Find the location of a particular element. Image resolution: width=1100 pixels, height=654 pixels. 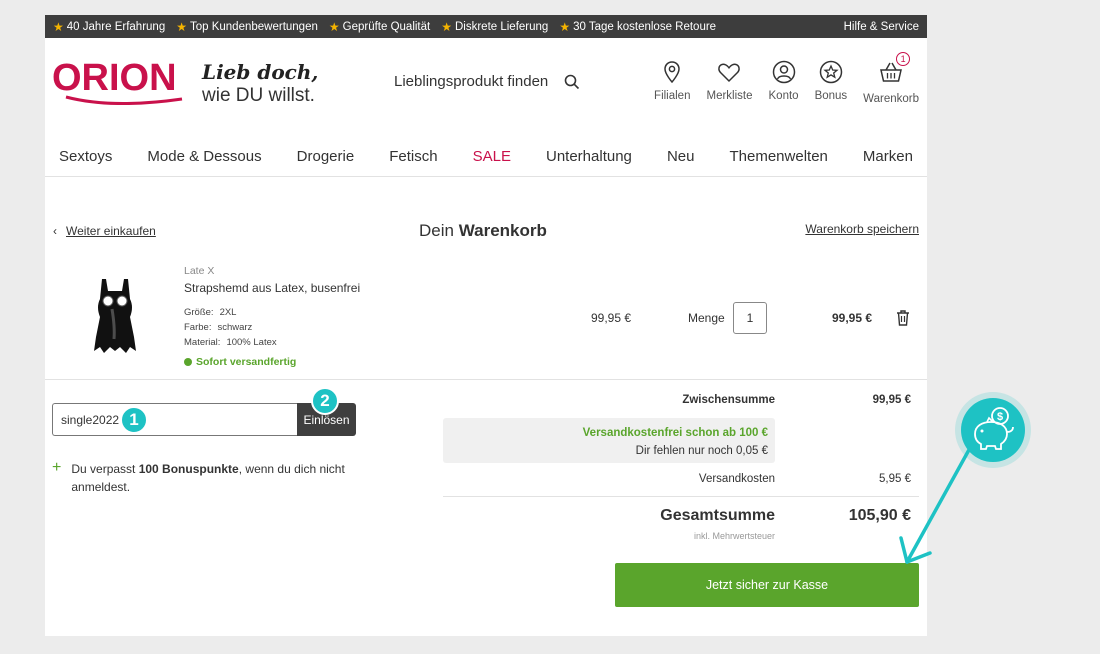

product-attribute: Größe: 2XL is located at coordinates (210, 312).